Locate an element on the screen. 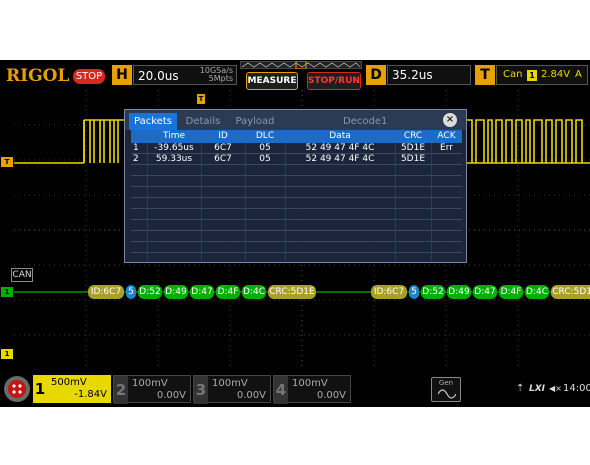 The width and height of the screenshot is (590, 465). column-header: ID is located at coordinates (223, 136).